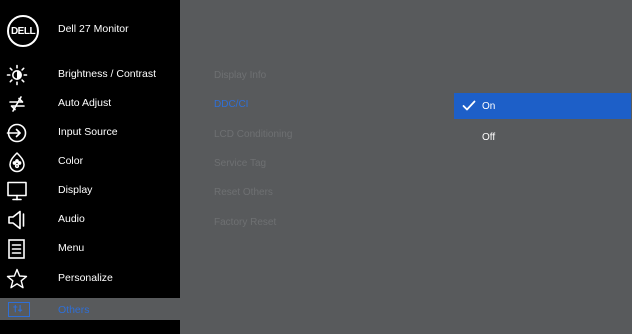 This screenshot has width=632, height=334. I want to click on checkmark-icon, so click(469, 106).